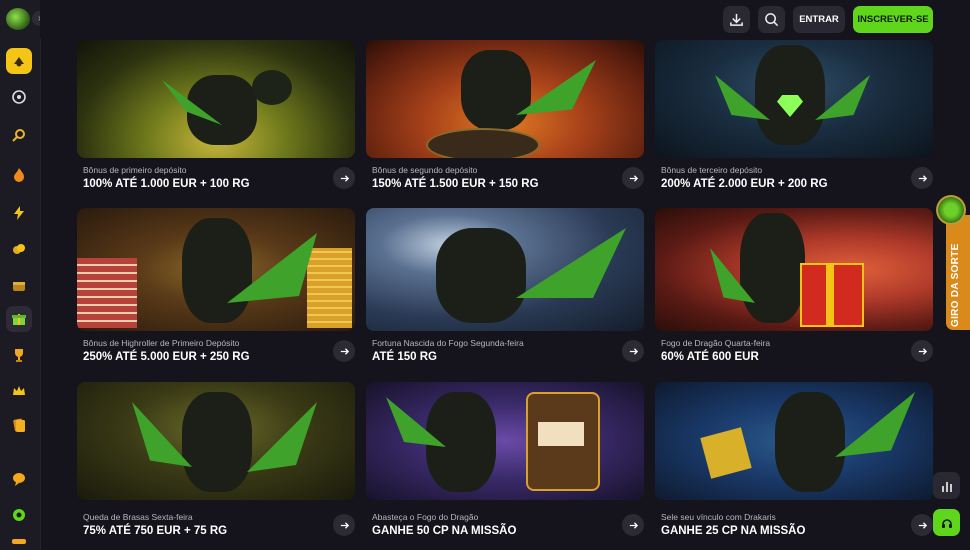  I want to click on cards-icon, so click(19, 425).